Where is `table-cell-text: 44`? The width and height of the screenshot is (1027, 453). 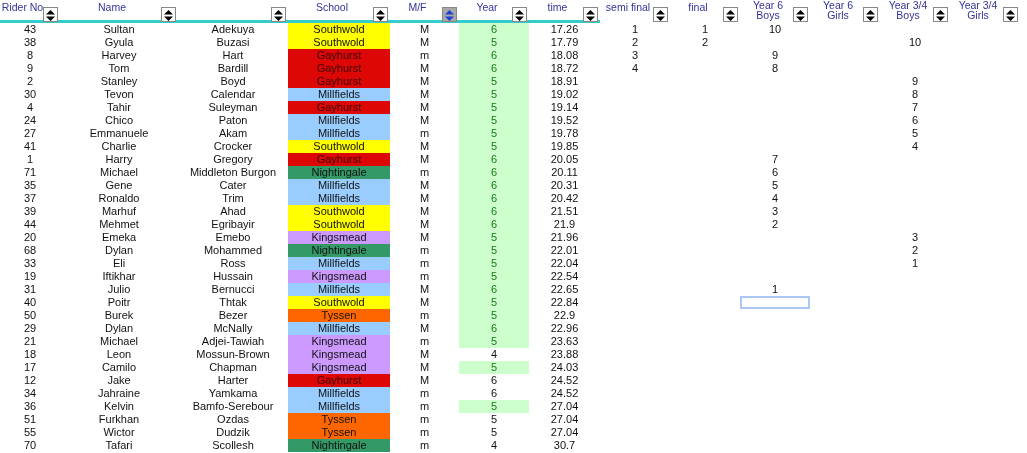
table-cell-text: 44 is located at coordinates (30, 224).